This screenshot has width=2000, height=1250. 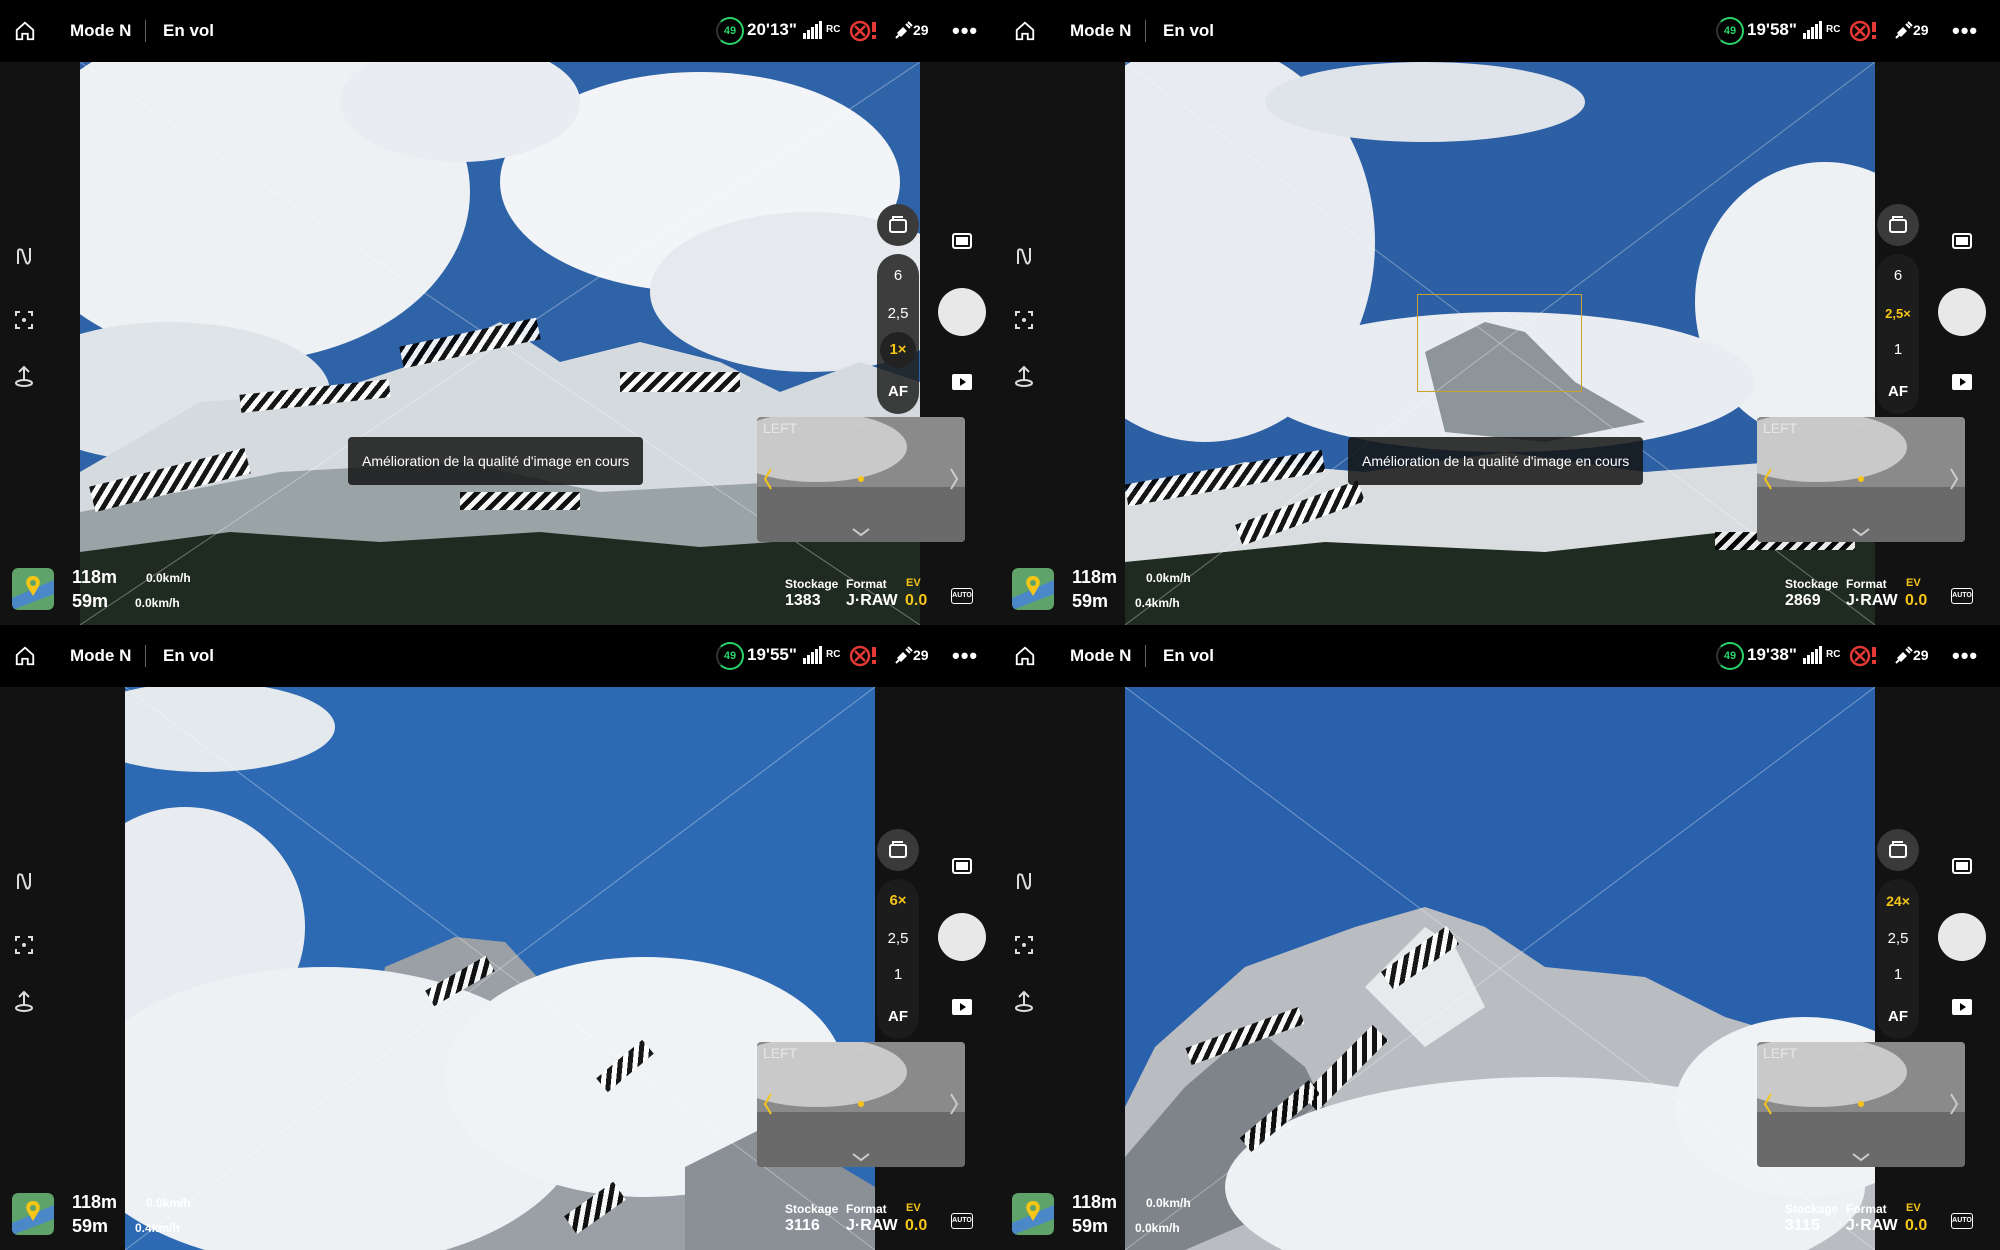 I want to click on zoom-option-1-selected: 1×, so click(x=898, y=350).